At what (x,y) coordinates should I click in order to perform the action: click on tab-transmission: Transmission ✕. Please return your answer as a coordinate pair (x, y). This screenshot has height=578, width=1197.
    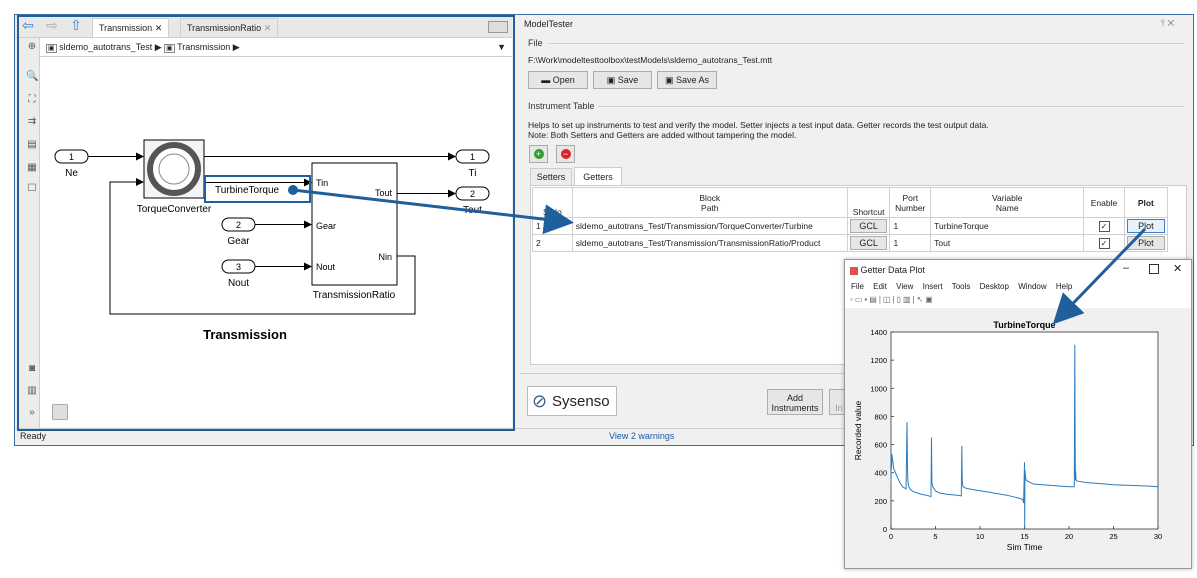
    Looking at the image, I should click on (131, 27).